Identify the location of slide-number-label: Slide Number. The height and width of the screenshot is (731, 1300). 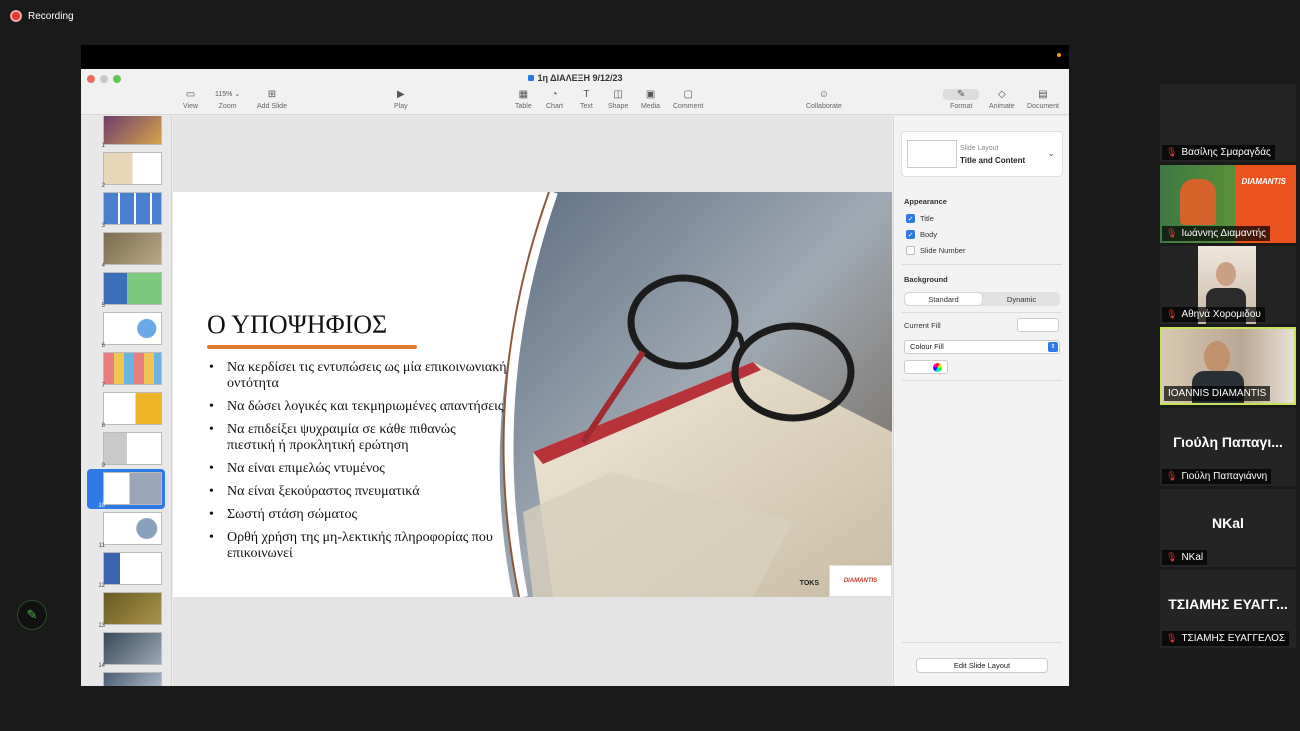
(943, 250).